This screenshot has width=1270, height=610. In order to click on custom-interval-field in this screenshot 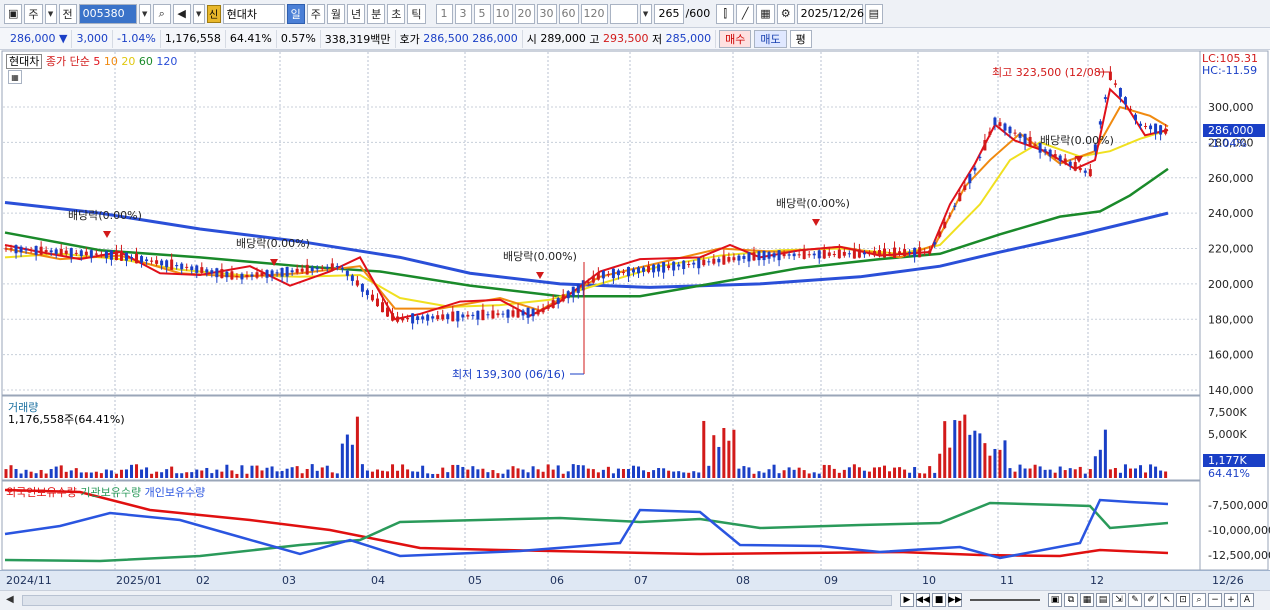, I will do `click(623, 13)`.